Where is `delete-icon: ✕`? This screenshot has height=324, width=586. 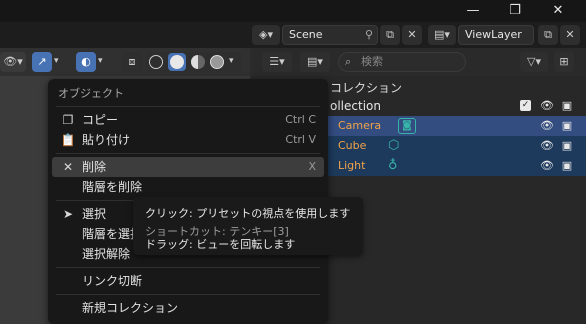 delete-icon: ✕ is located at coordinates (68, 167).